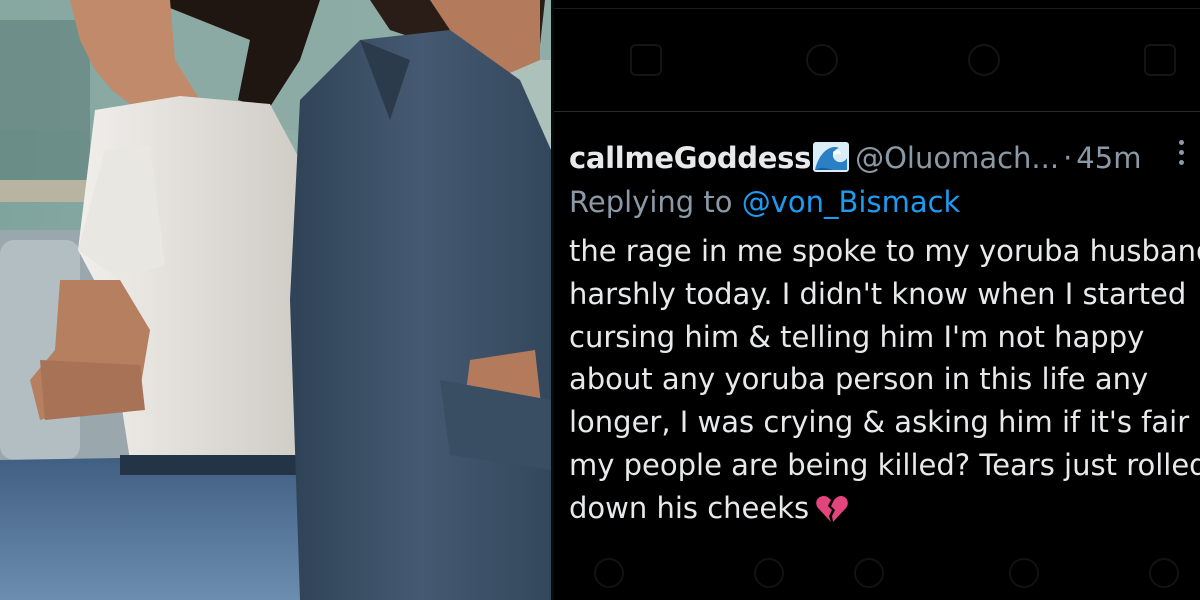  I want to click on views-icon, so click(1024, 573).